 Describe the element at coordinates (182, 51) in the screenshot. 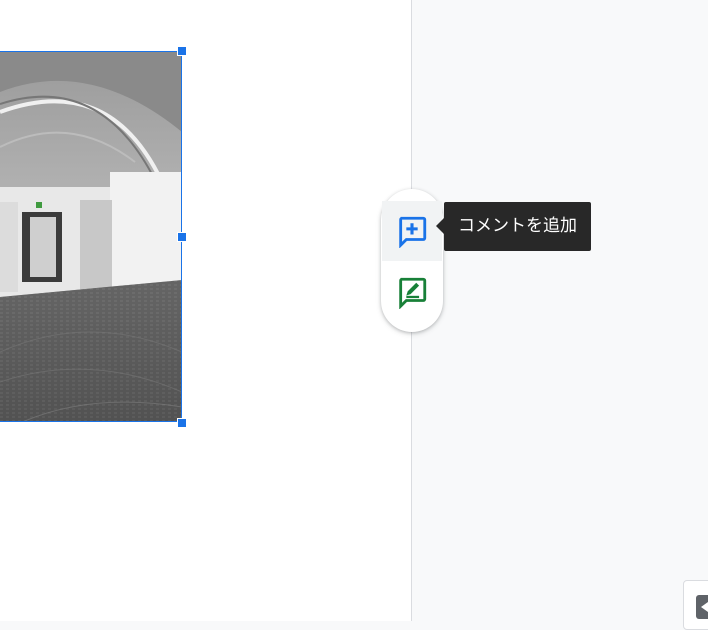

I see `resize-handle-top-right` at that location.